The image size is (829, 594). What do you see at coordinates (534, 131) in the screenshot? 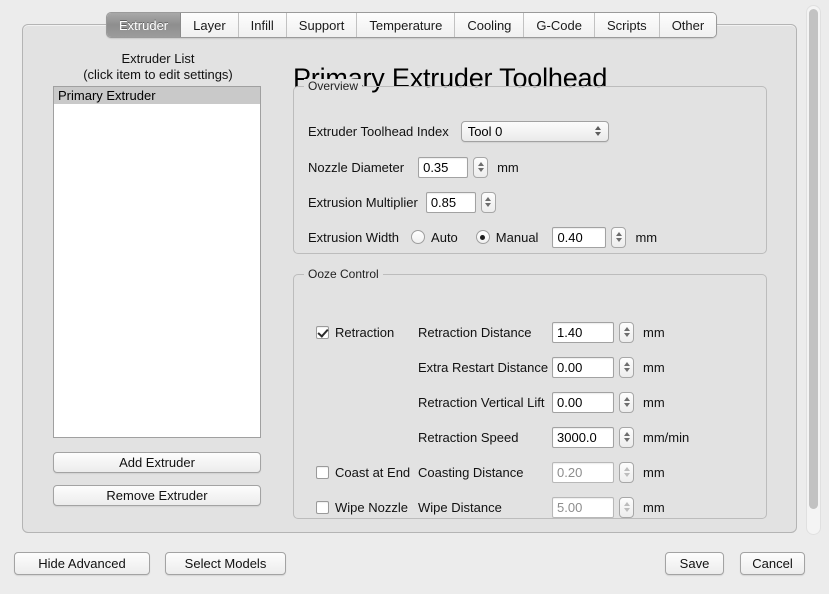
I see `toolhead-index-select: Tool 0` at bounding box center [534, 131].